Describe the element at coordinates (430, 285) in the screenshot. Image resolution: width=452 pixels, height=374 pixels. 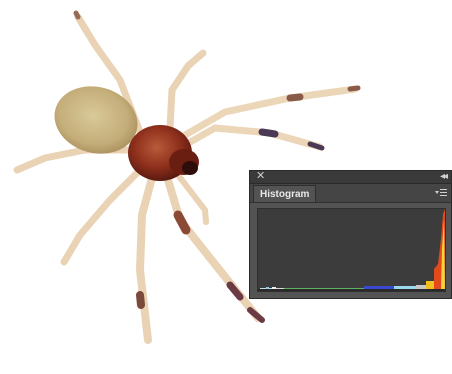
I see `histogram-yellow-peak` at that location.